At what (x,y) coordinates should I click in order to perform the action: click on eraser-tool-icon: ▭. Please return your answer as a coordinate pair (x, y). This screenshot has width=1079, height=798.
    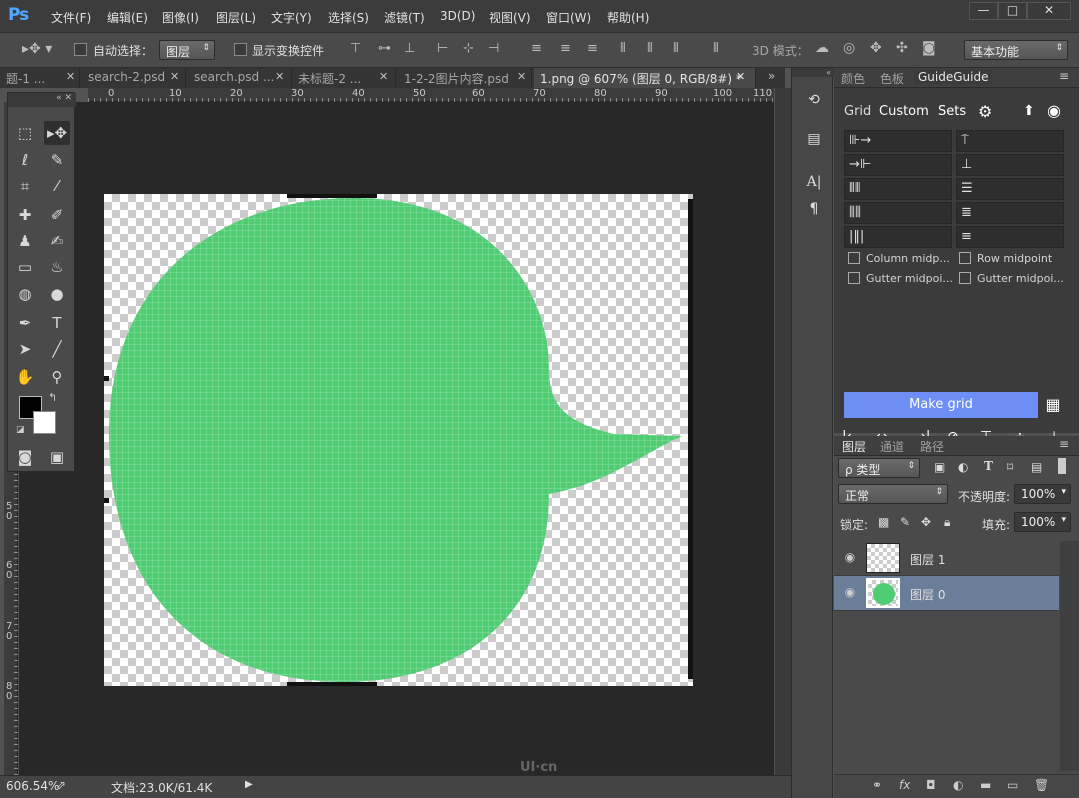
    Looking at the image, I should click on (25, 267).